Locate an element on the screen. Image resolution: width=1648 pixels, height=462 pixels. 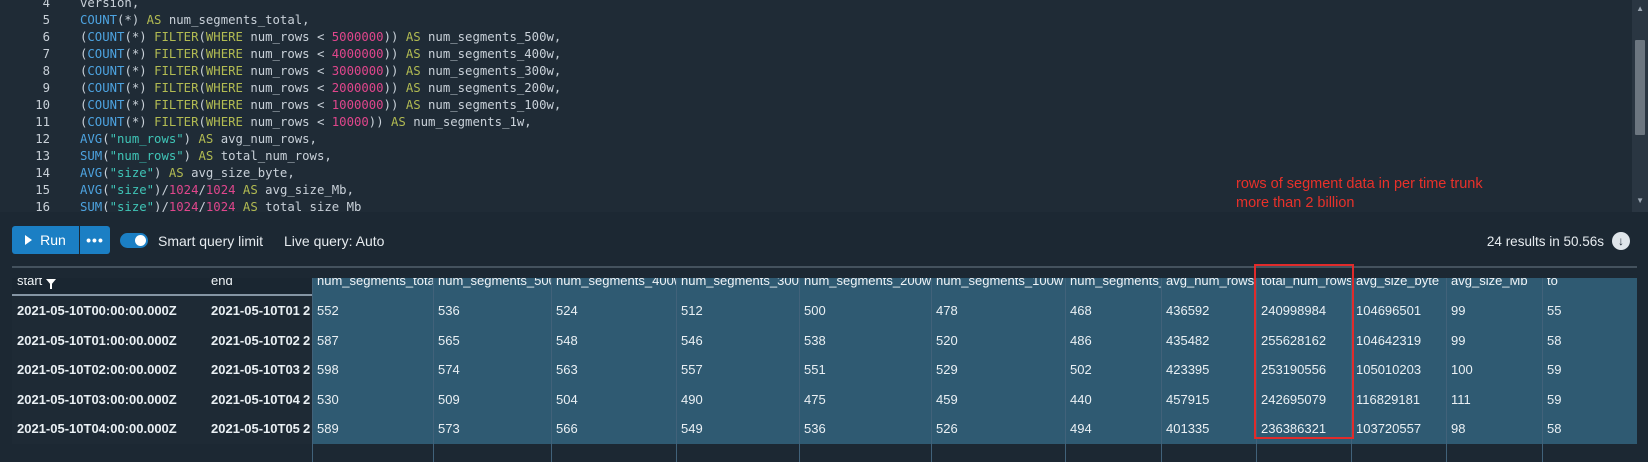
cell-text: 2021-05-10T04 is located at coordinates (255, 399).